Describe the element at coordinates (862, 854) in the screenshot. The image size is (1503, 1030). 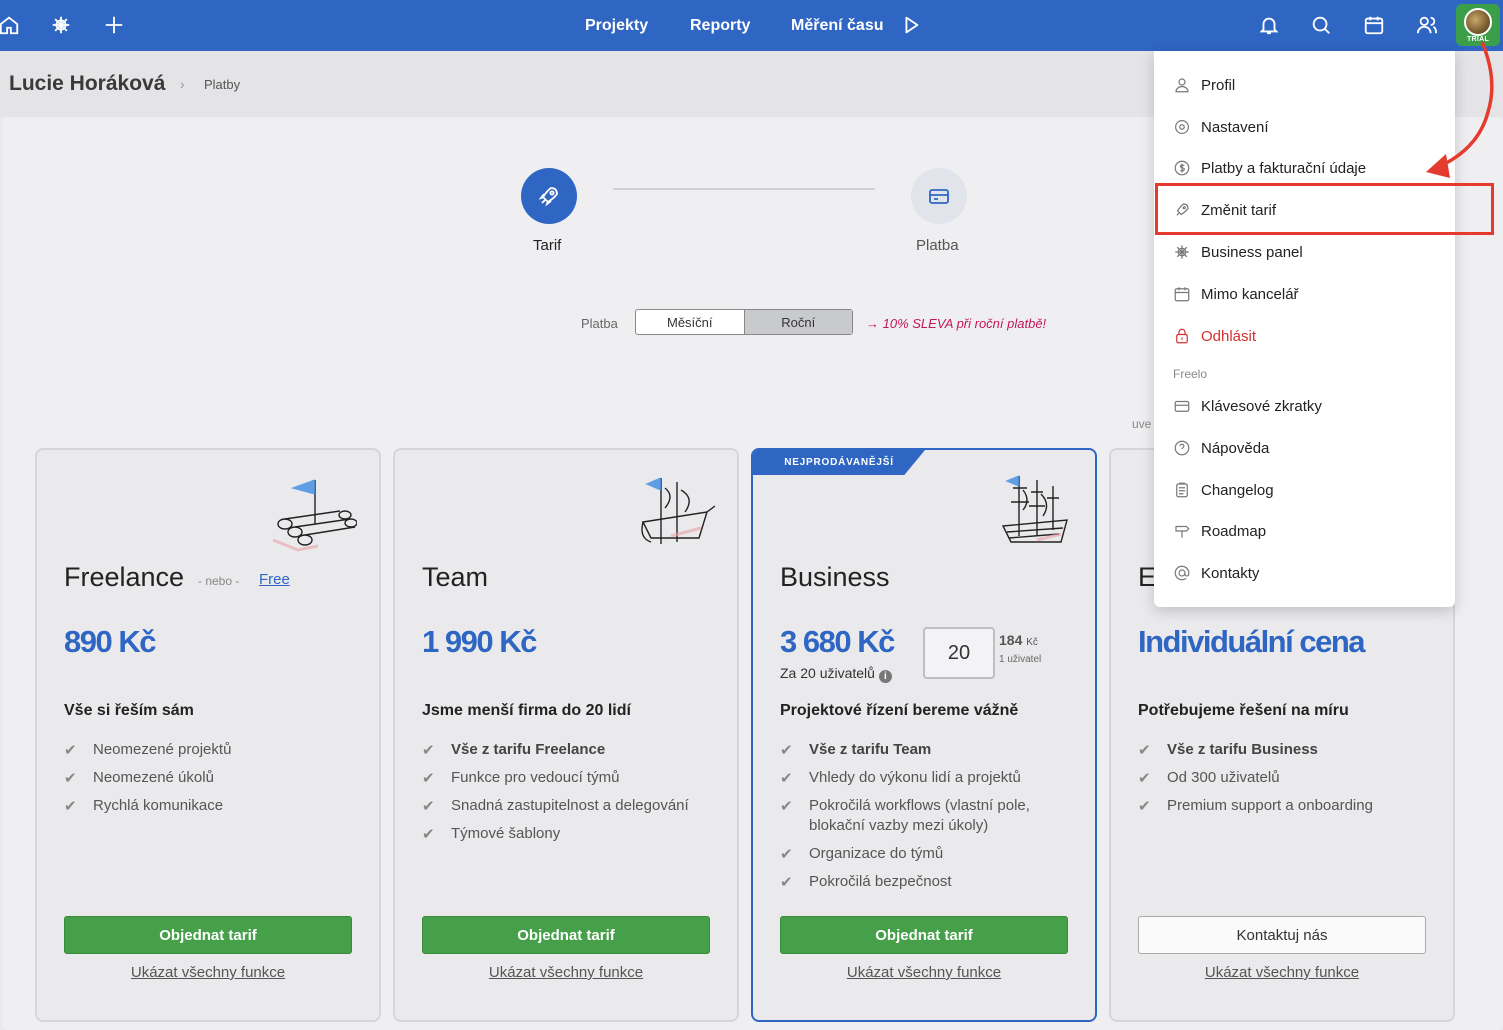
I see `feature-item: ✔ Organizace do týmů` at that location.